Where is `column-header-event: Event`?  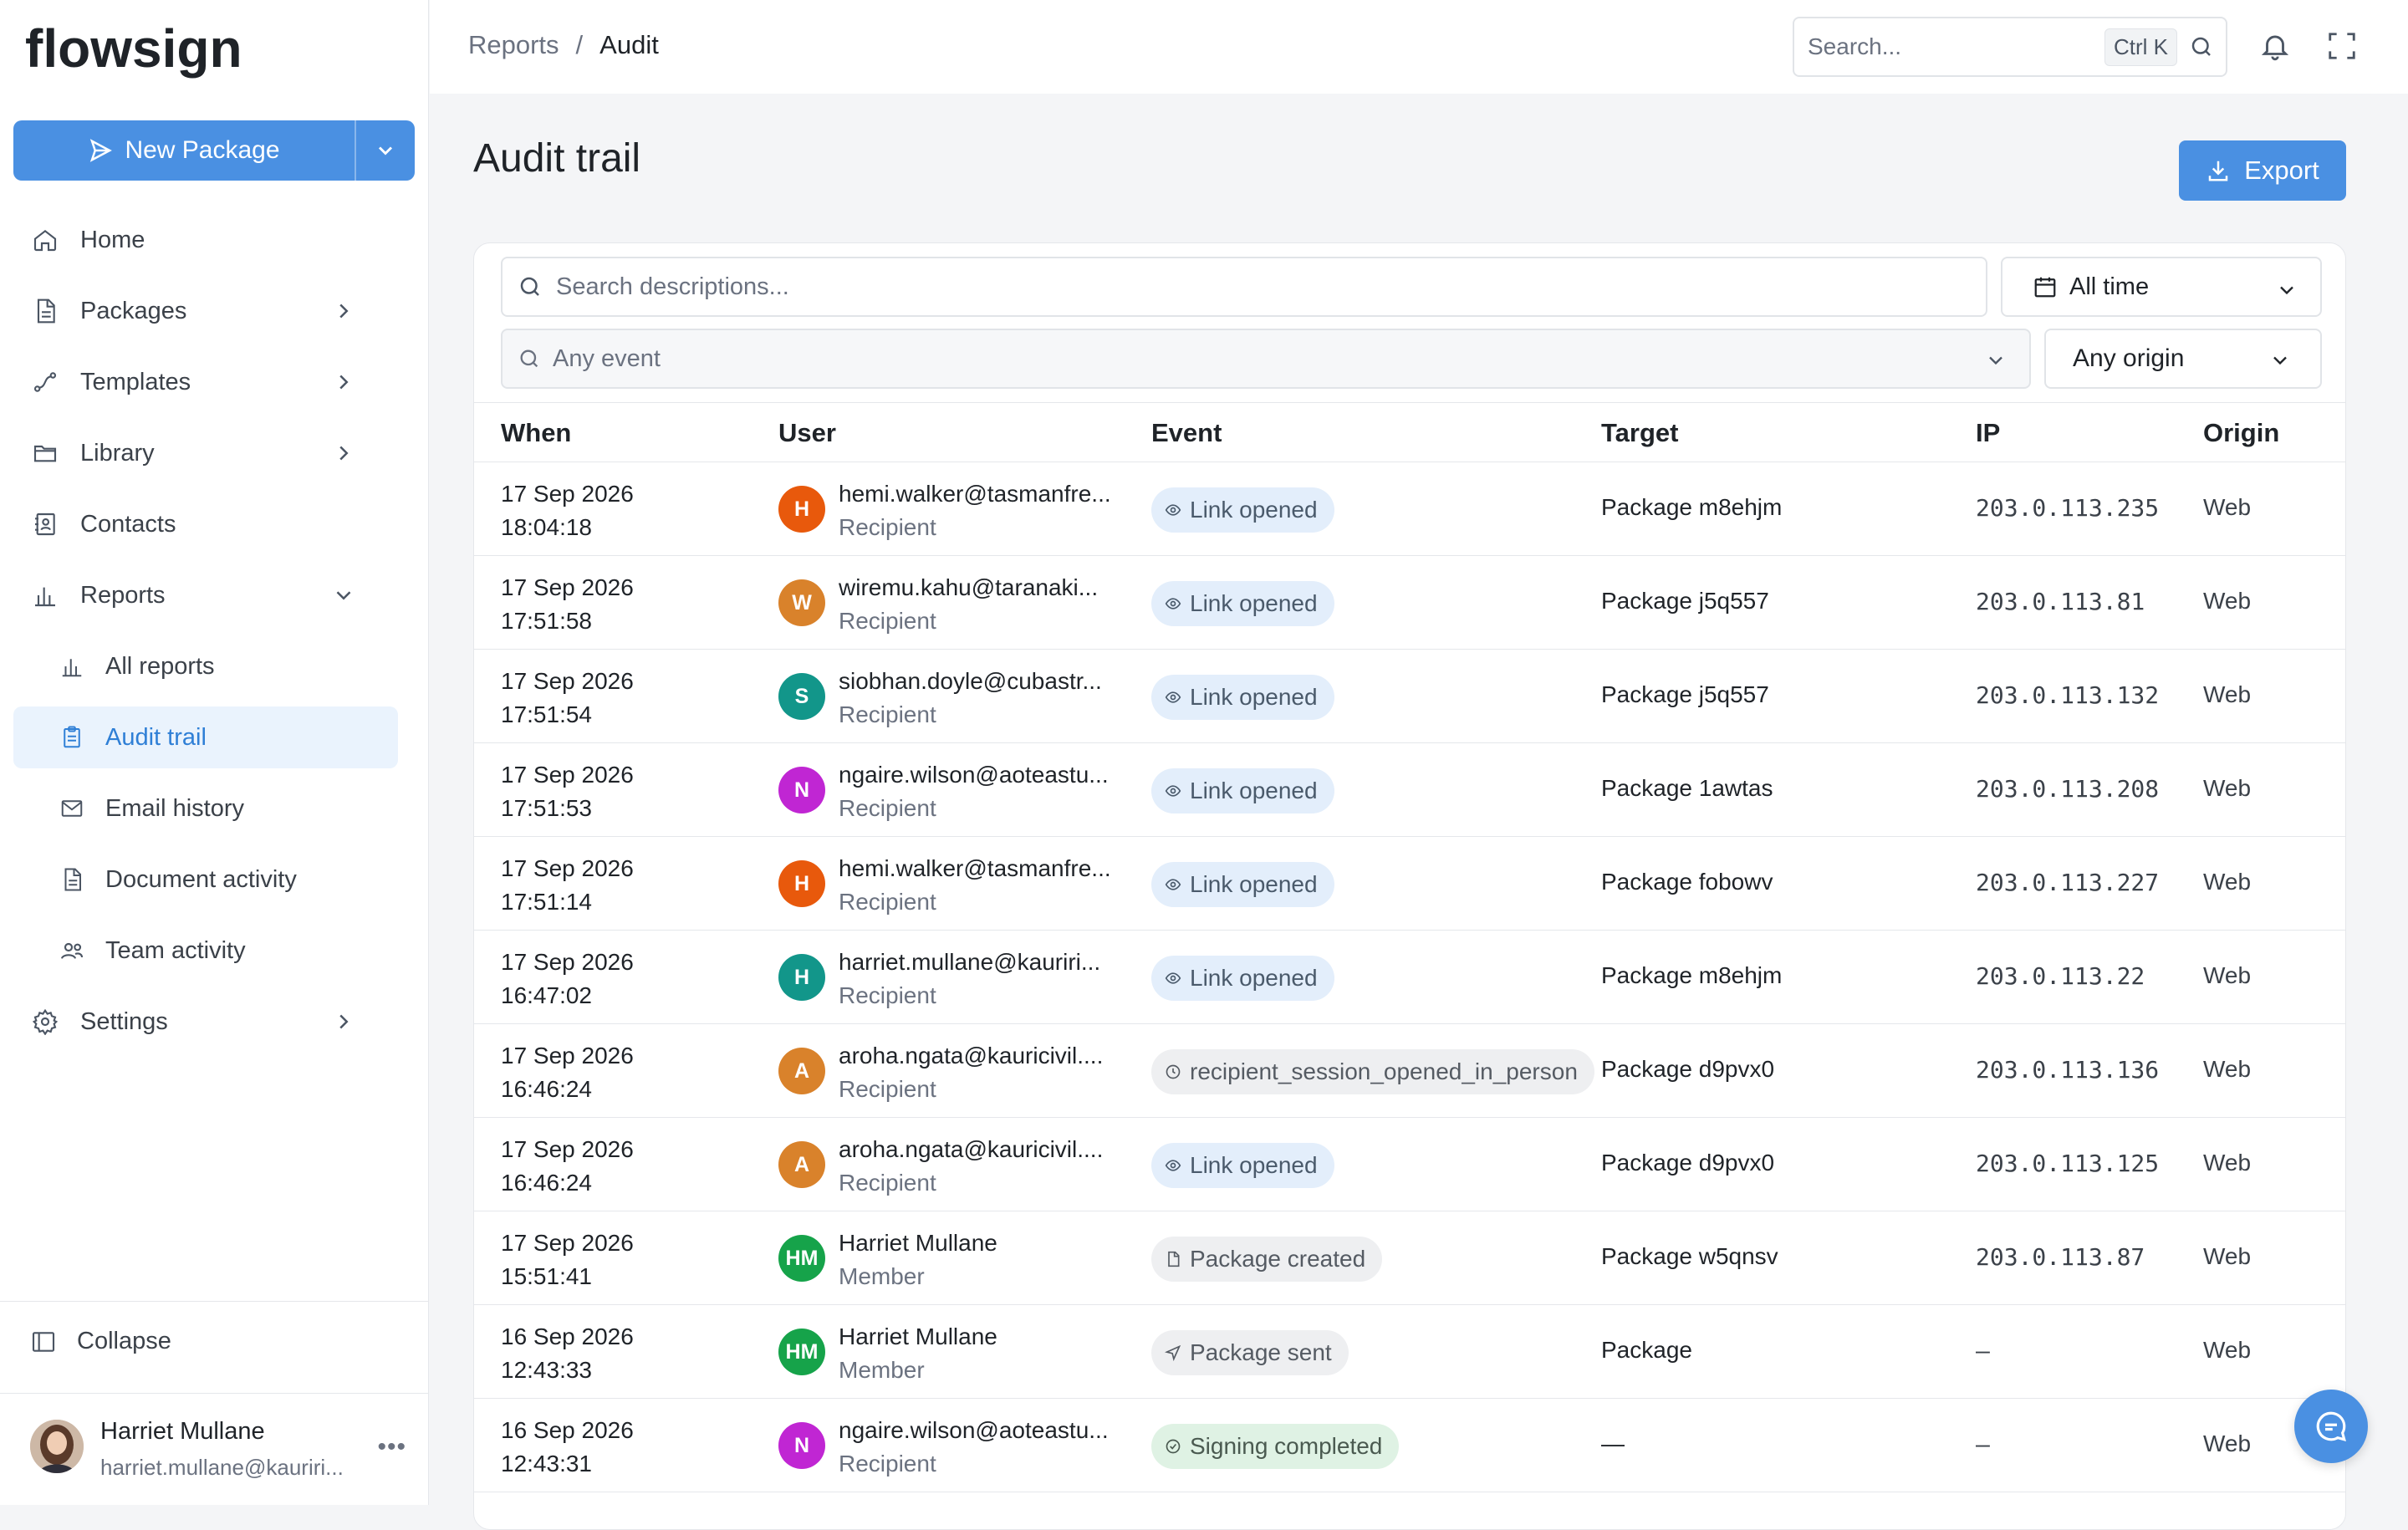 column-header-event: Event is located at coordinates (1186, 433).